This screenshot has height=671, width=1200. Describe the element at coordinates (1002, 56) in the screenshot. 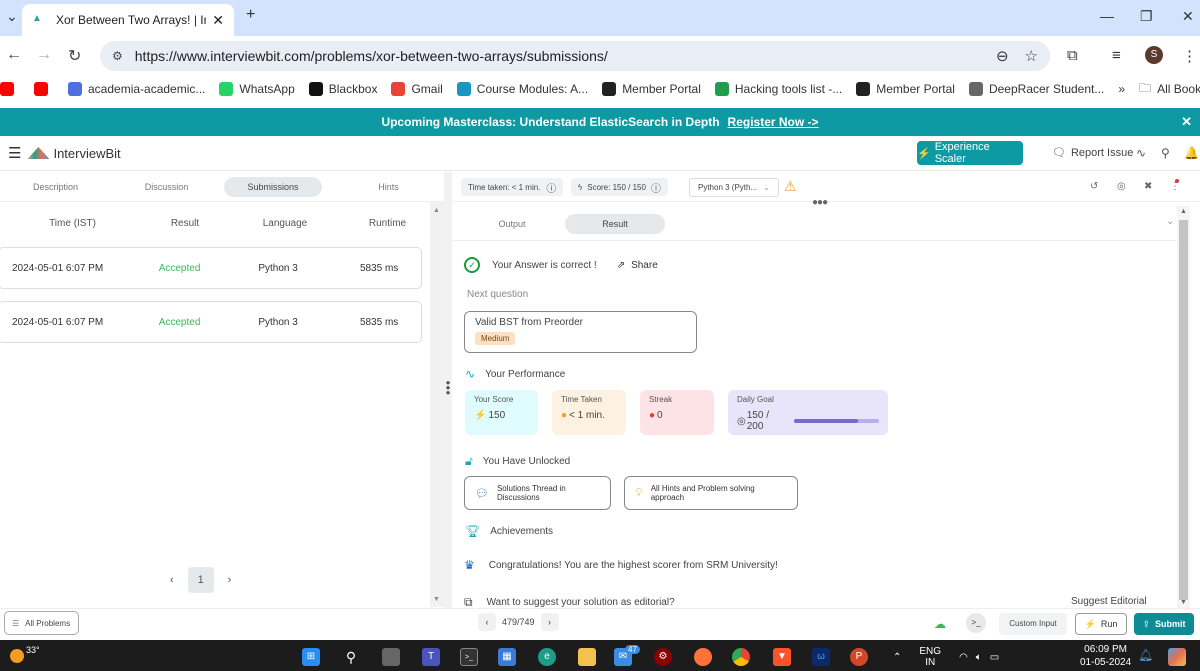

I see `zoom-out-icon: ⊖` at that location.